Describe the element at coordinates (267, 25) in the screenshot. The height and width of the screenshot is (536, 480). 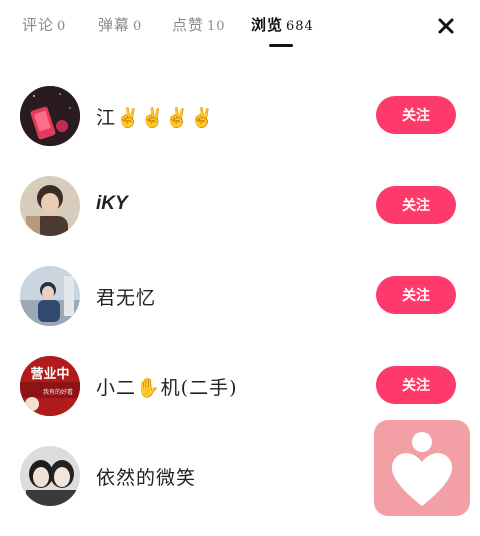
I see `tab-label: 浏览` at that location.